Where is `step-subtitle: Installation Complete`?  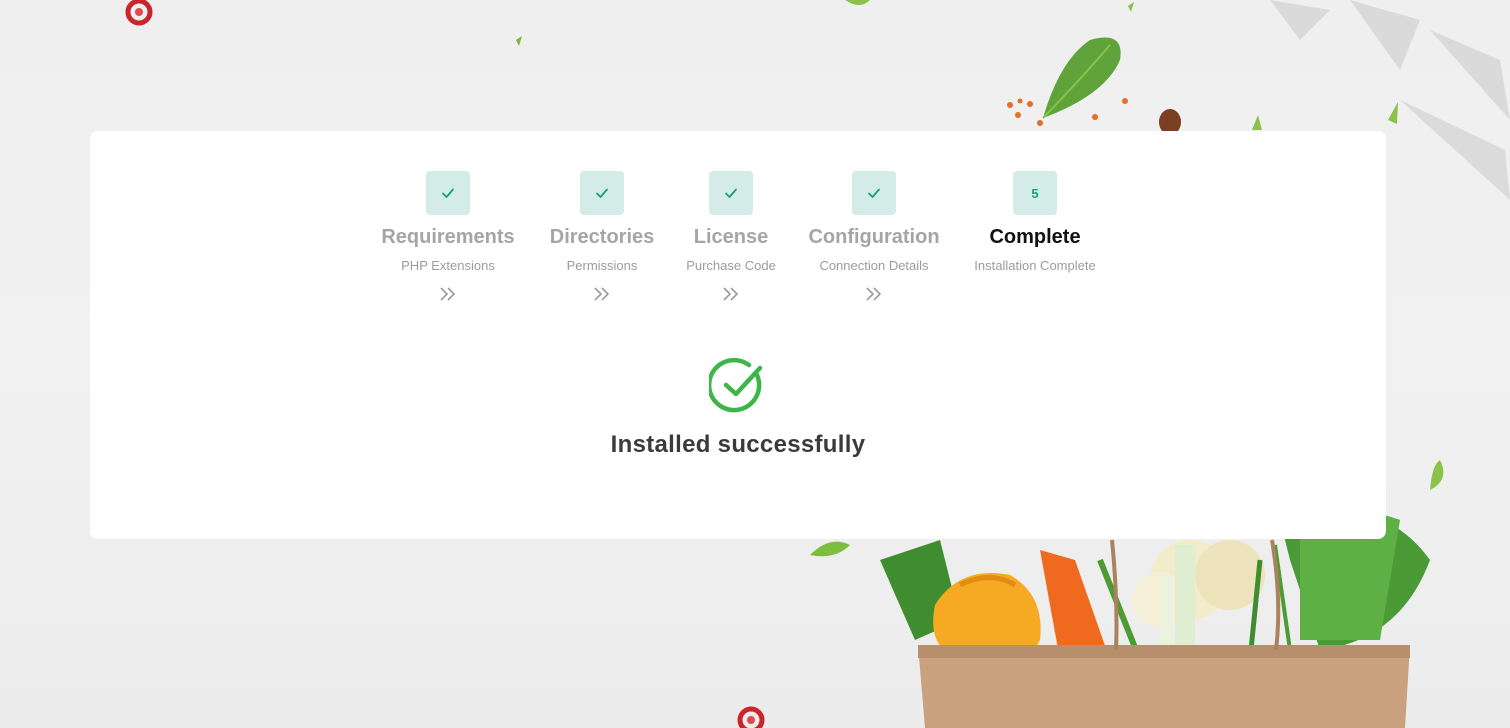 step-subtitle: Installation Complete is located at coordinates (1035, 265).